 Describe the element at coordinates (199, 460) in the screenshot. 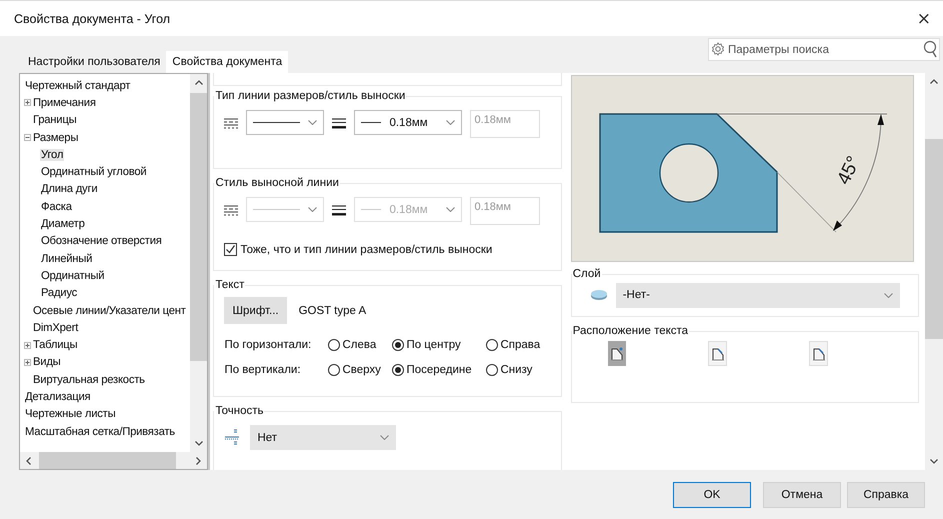

I see `scroll-right-icon` at that location.